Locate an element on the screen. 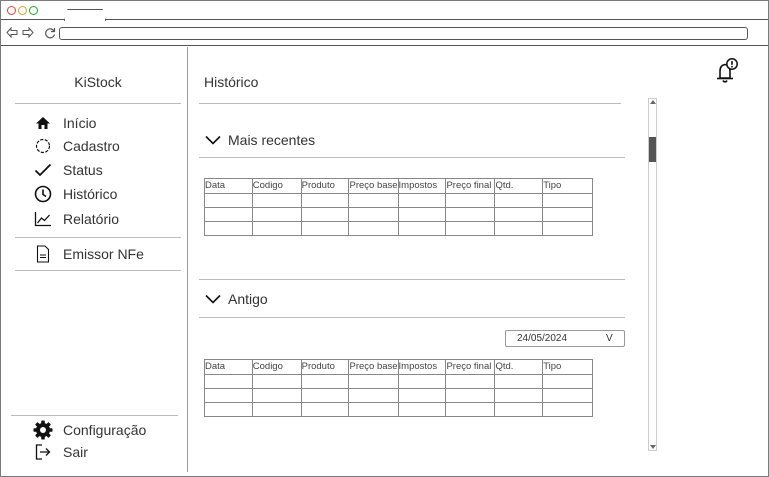 This screenshot has height=477, width=769. chevron-down-icon: V is located at coordinates (609, 338).